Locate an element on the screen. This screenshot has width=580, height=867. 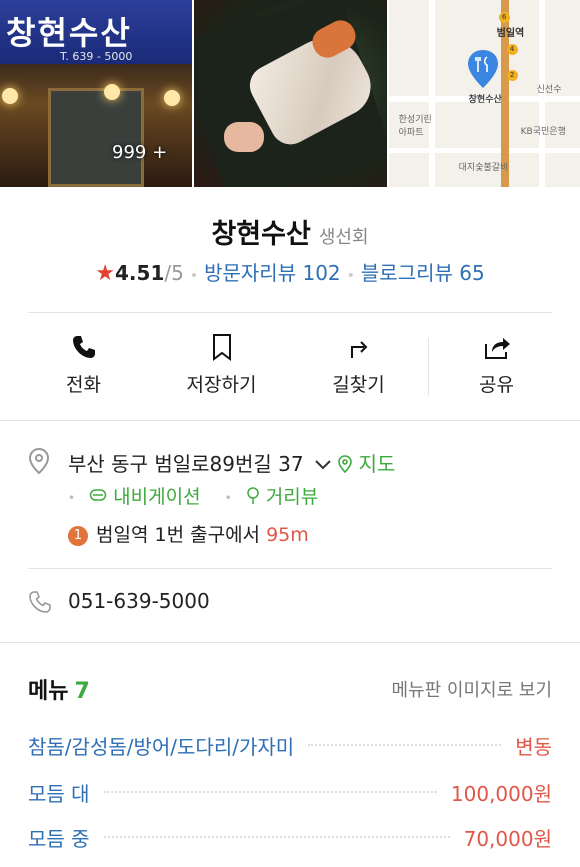
map-station-label: 범일역 is located at coordinates (510, 33).